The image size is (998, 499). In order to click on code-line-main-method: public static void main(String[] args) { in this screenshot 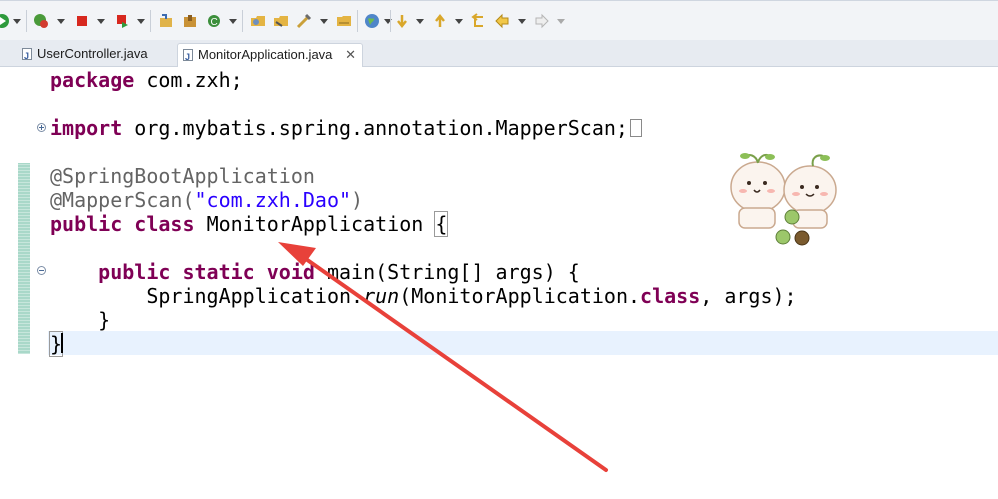, I will do `click(339, 272)`.